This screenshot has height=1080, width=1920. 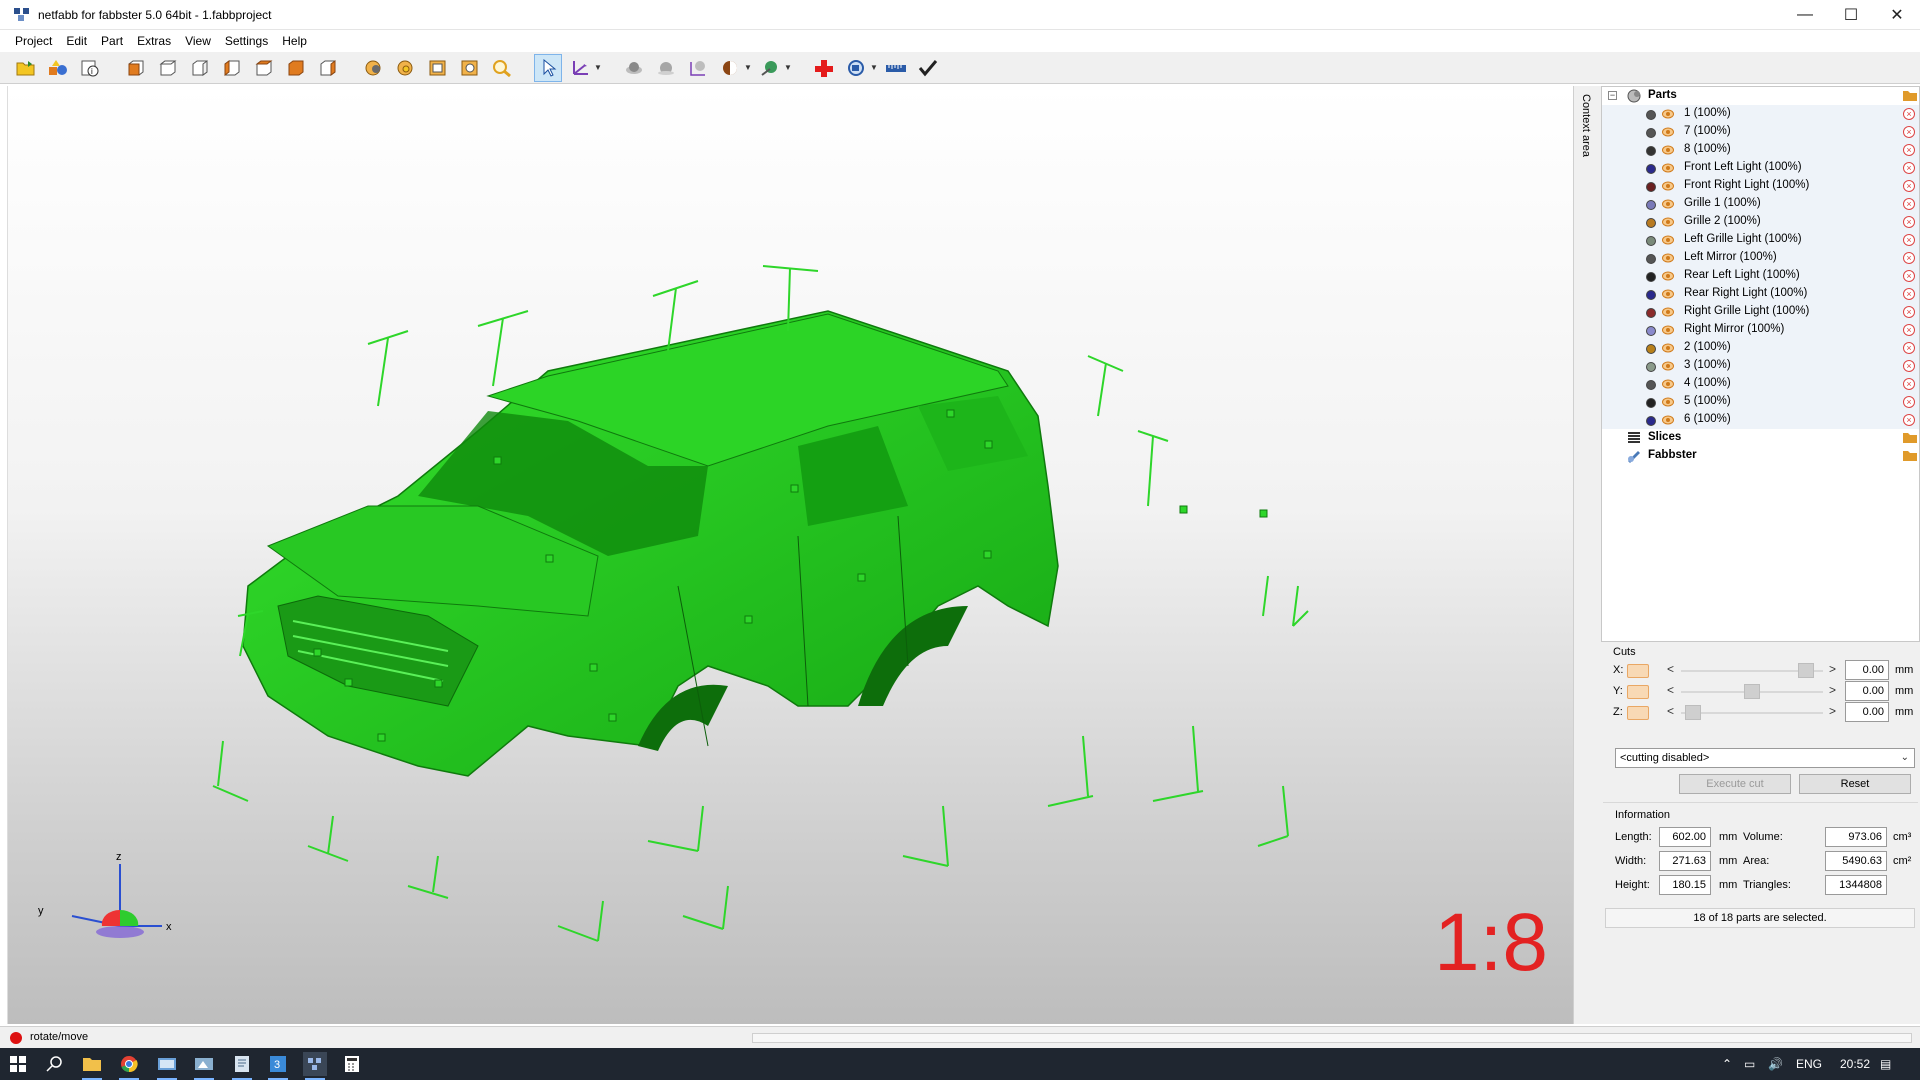 What do you see at coordinates (1760, 96) in the screenshot?
I see `tree-node-parts: − Parts` at bounding box center [1760, 96].